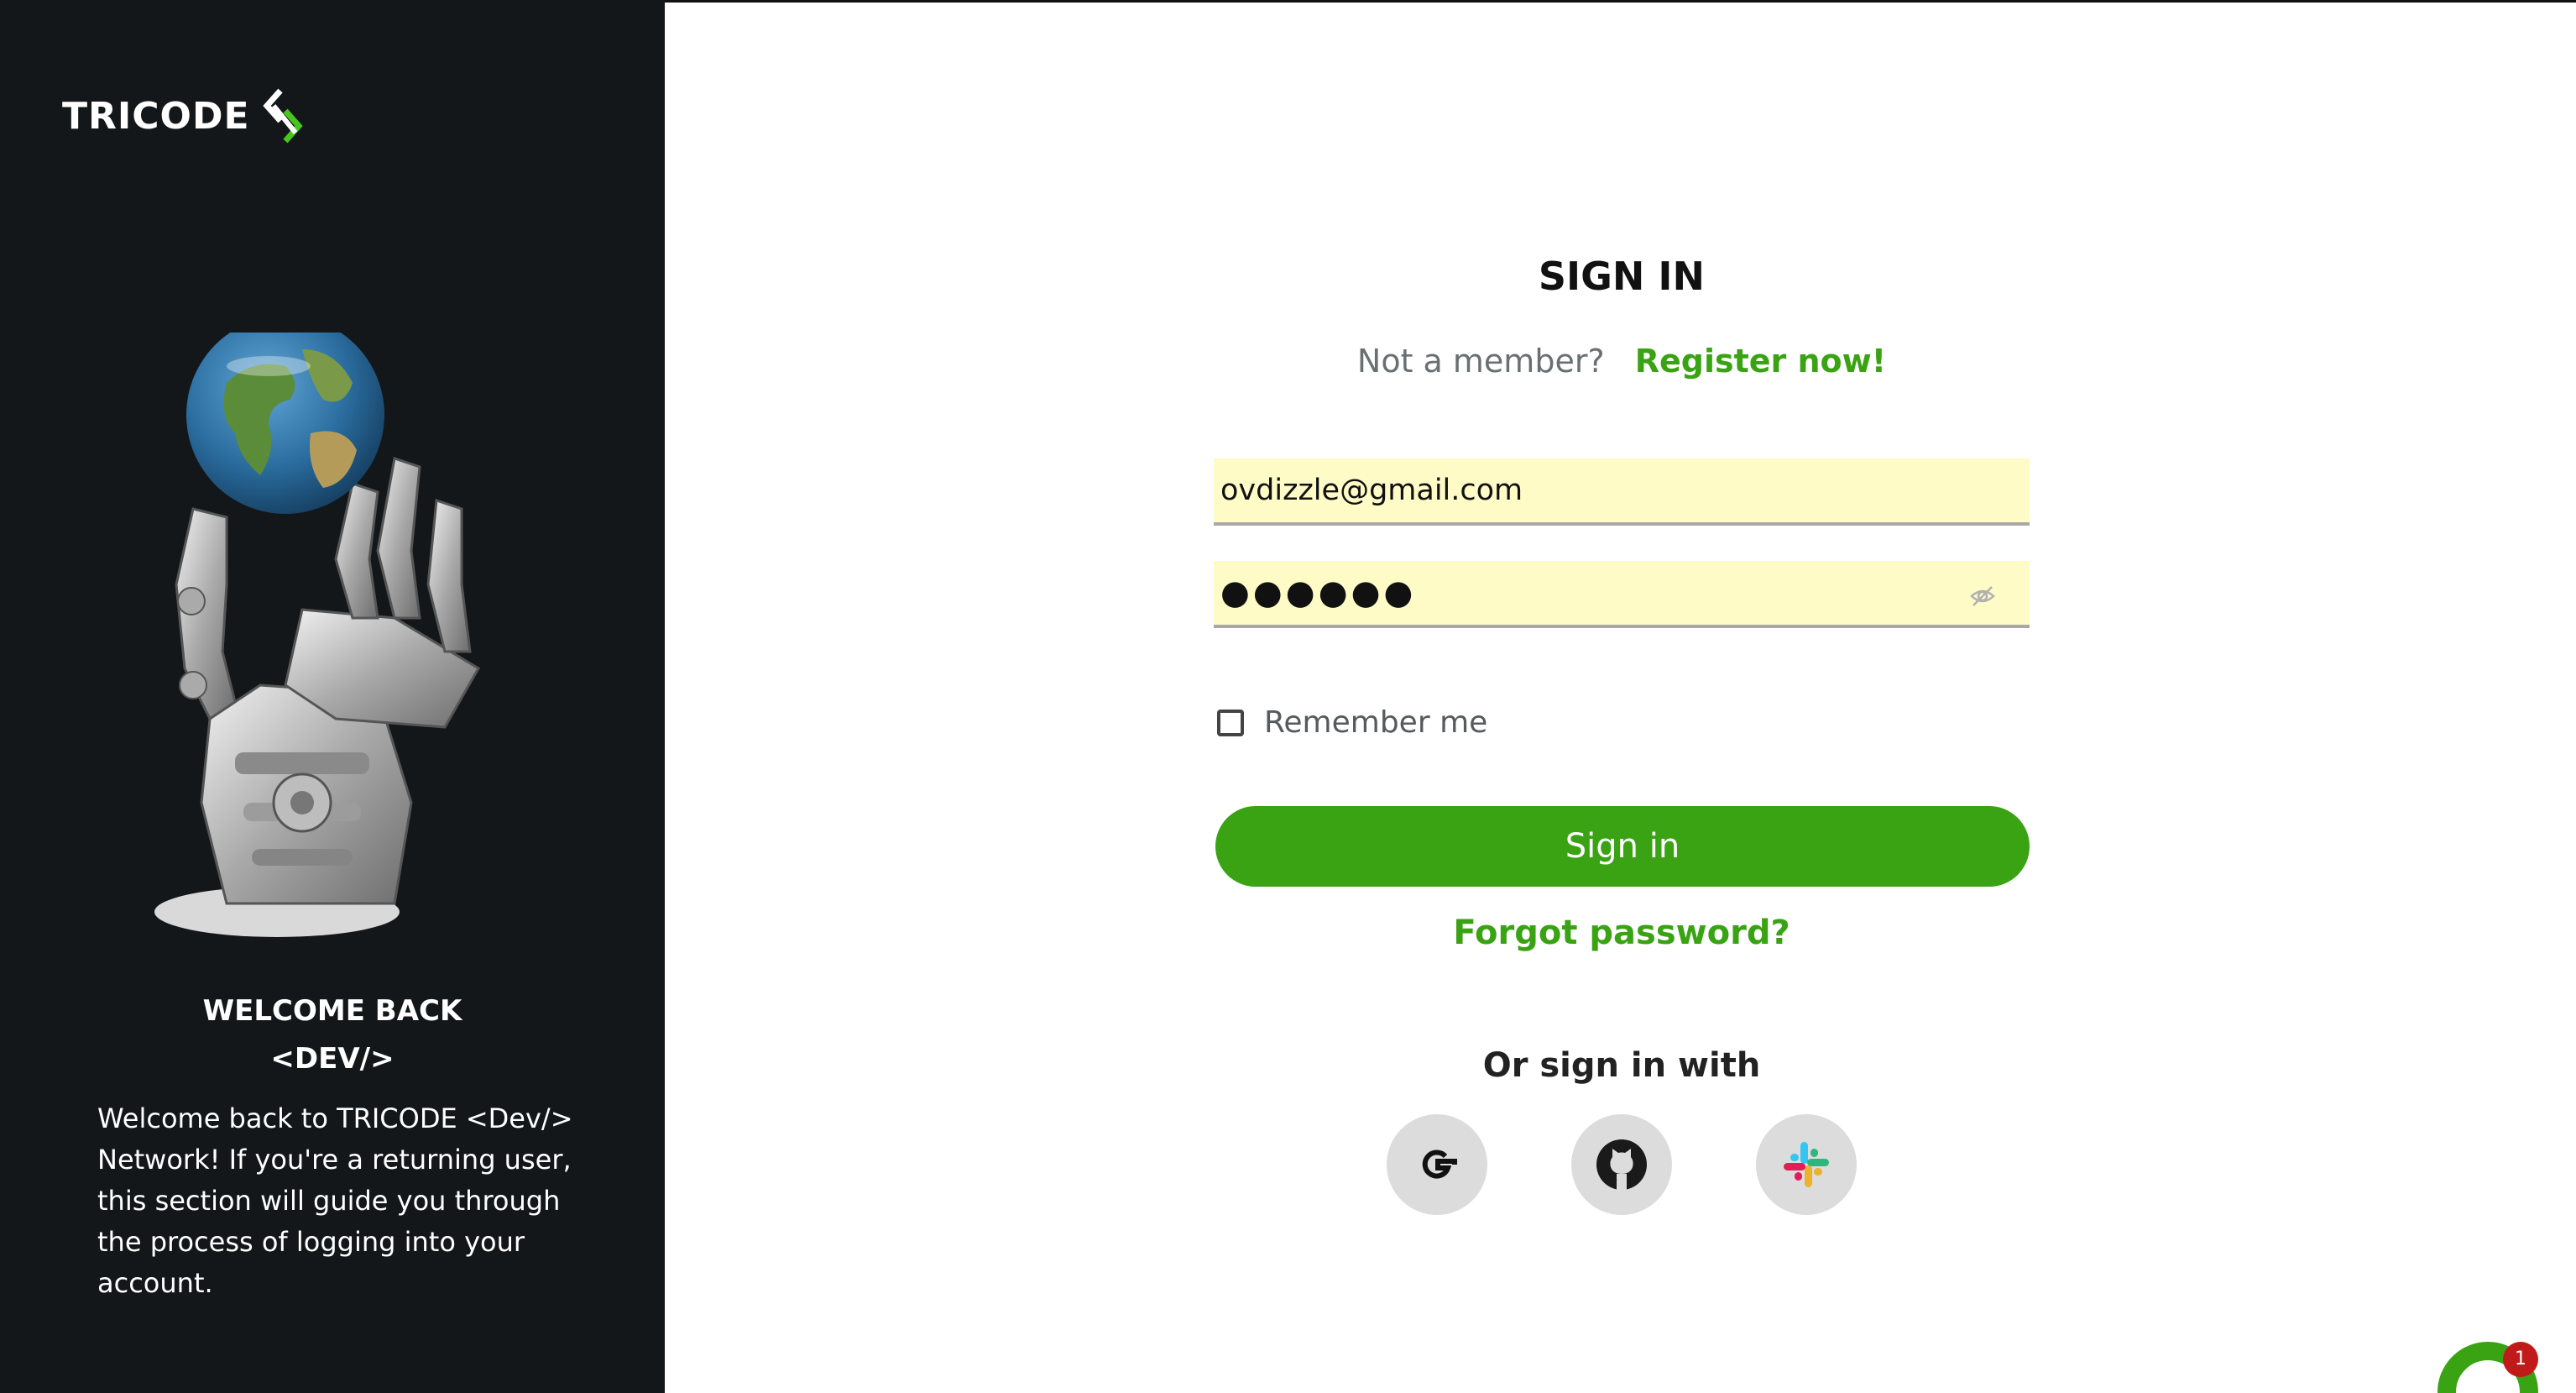 This screenshot has width=2576, height=1393. I want to click on brand-logo: TRICODE, so click(188, 116).